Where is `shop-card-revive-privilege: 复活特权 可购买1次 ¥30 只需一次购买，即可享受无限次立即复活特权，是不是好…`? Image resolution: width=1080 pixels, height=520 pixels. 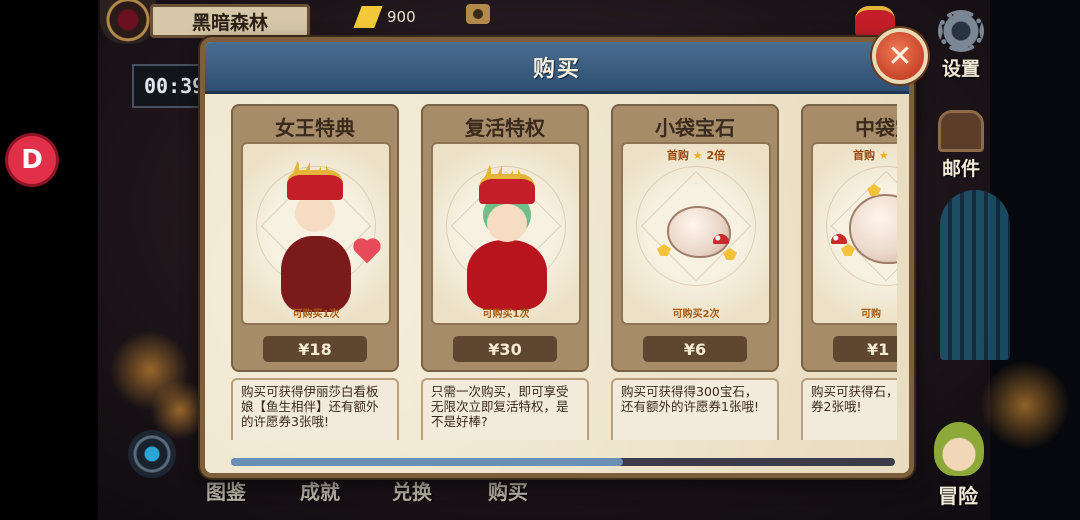 shop-card-revive-privilege: 复活特权 可购买1次 ¥30 只需一次购买，即可享受无限次立即复活特权，是不是好… is located at coordinates (505, 272).